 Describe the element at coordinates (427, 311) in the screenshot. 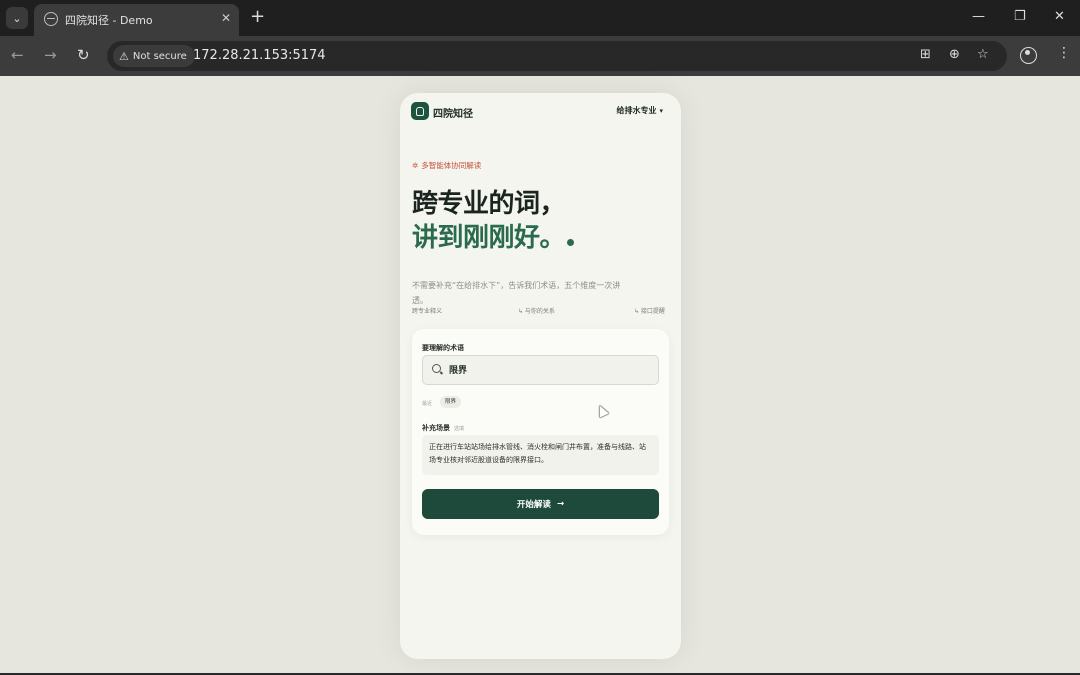

I see `feature-item: 跨专业释义` at that location.